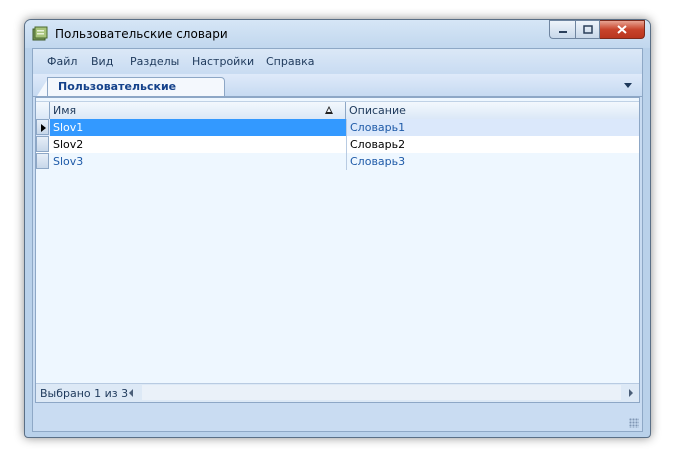 This screenshot has height=463, width=680. Describe the element at coordinates (223, 61) in the screenshot. I see `menu-settings: Настройки` at that location.